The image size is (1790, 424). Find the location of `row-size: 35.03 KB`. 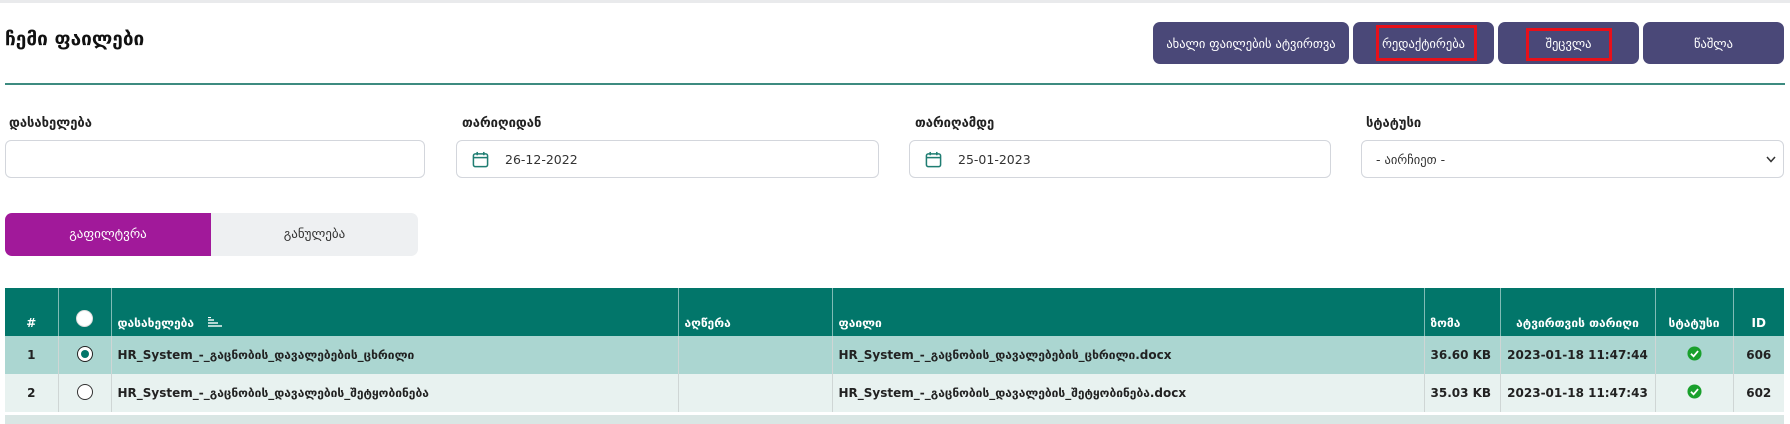

row-size: 35.03 KB is located at coordinates (1462, 393).